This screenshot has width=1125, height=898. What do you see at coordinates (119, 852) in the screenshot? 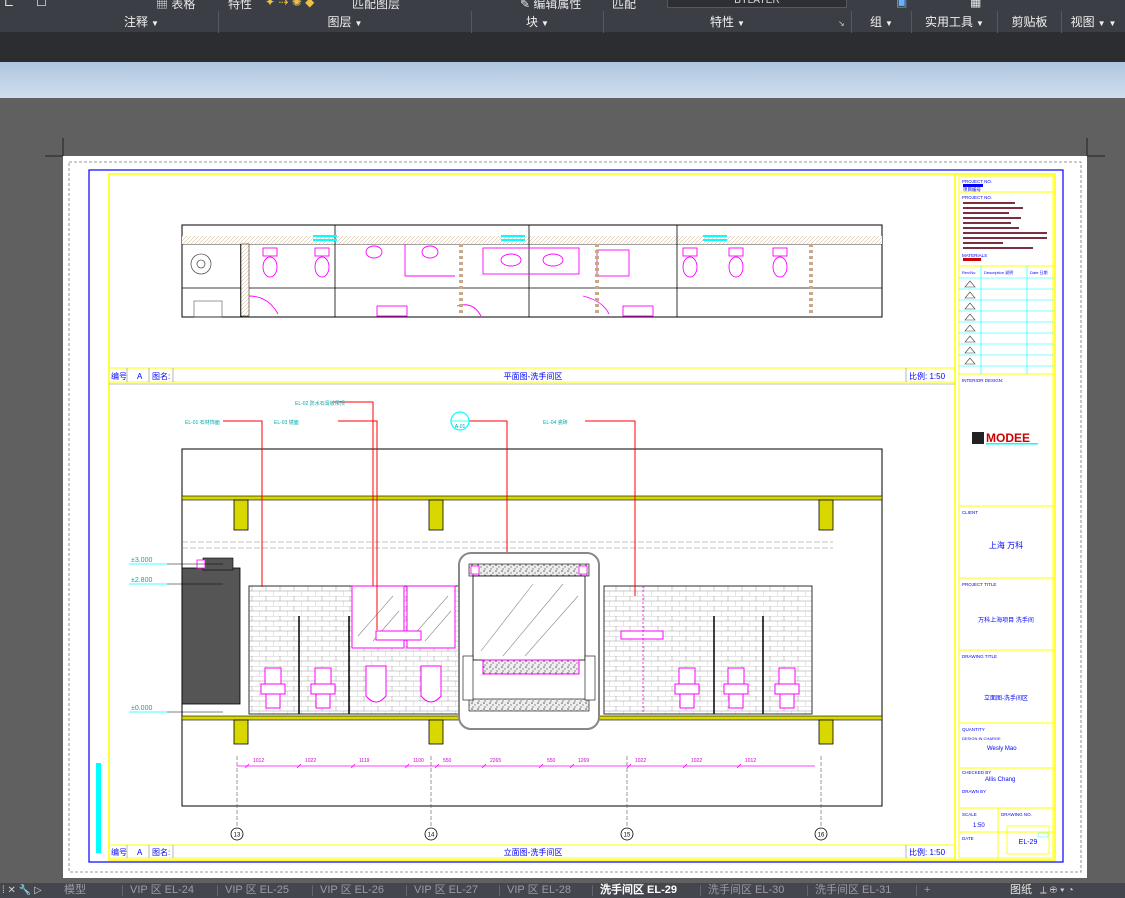
I see `elev-tag-label: 编号` at bounding box center [119, 852].